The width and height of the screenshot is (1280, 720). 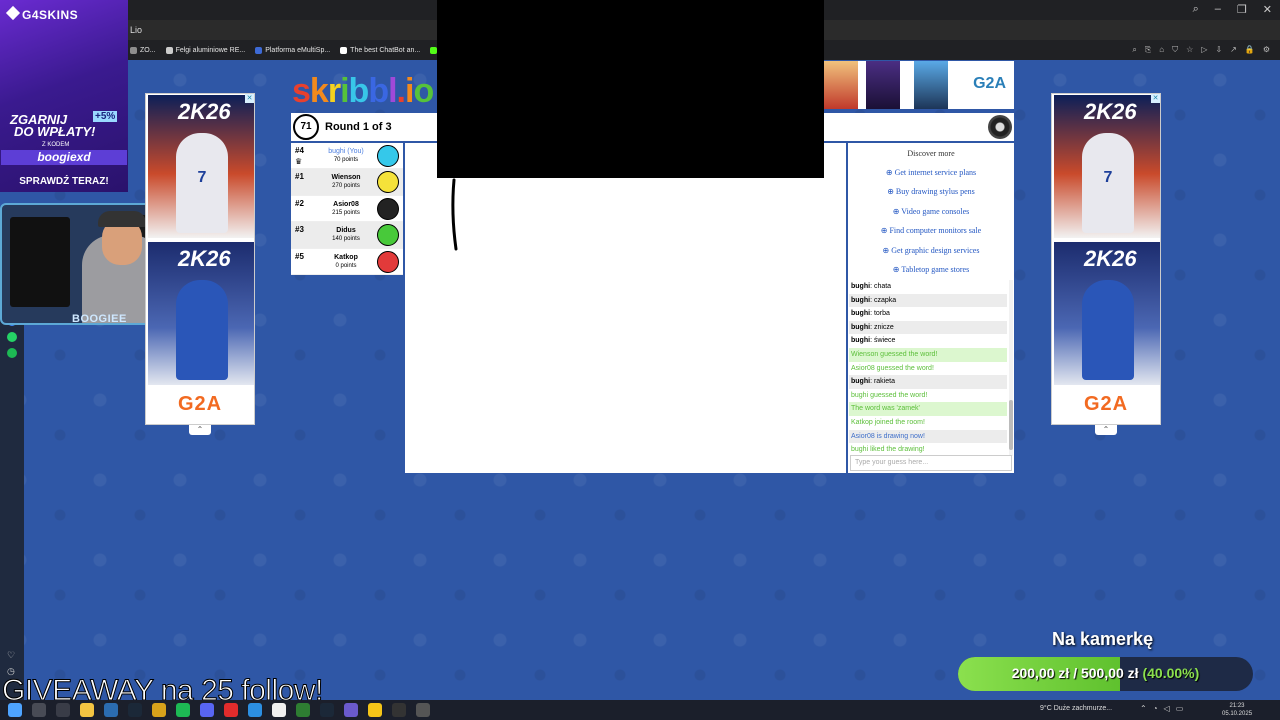 What do you see at coordinates (347, 261) in the screenshot?
I see `player-row: #5 Katkop 0 points` at bounding box center [347, 261].